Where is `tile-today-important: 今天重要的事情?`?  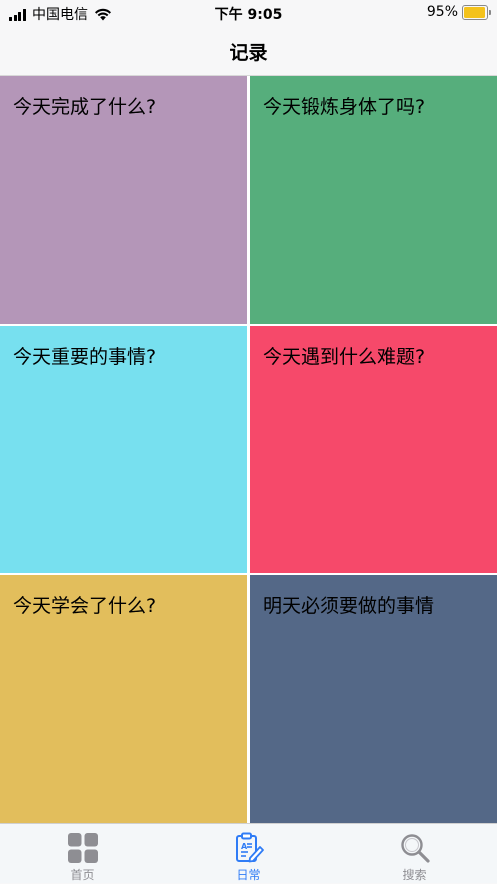 tile-today-important: 今天重要的事情? is located at coordinates (123, 449).